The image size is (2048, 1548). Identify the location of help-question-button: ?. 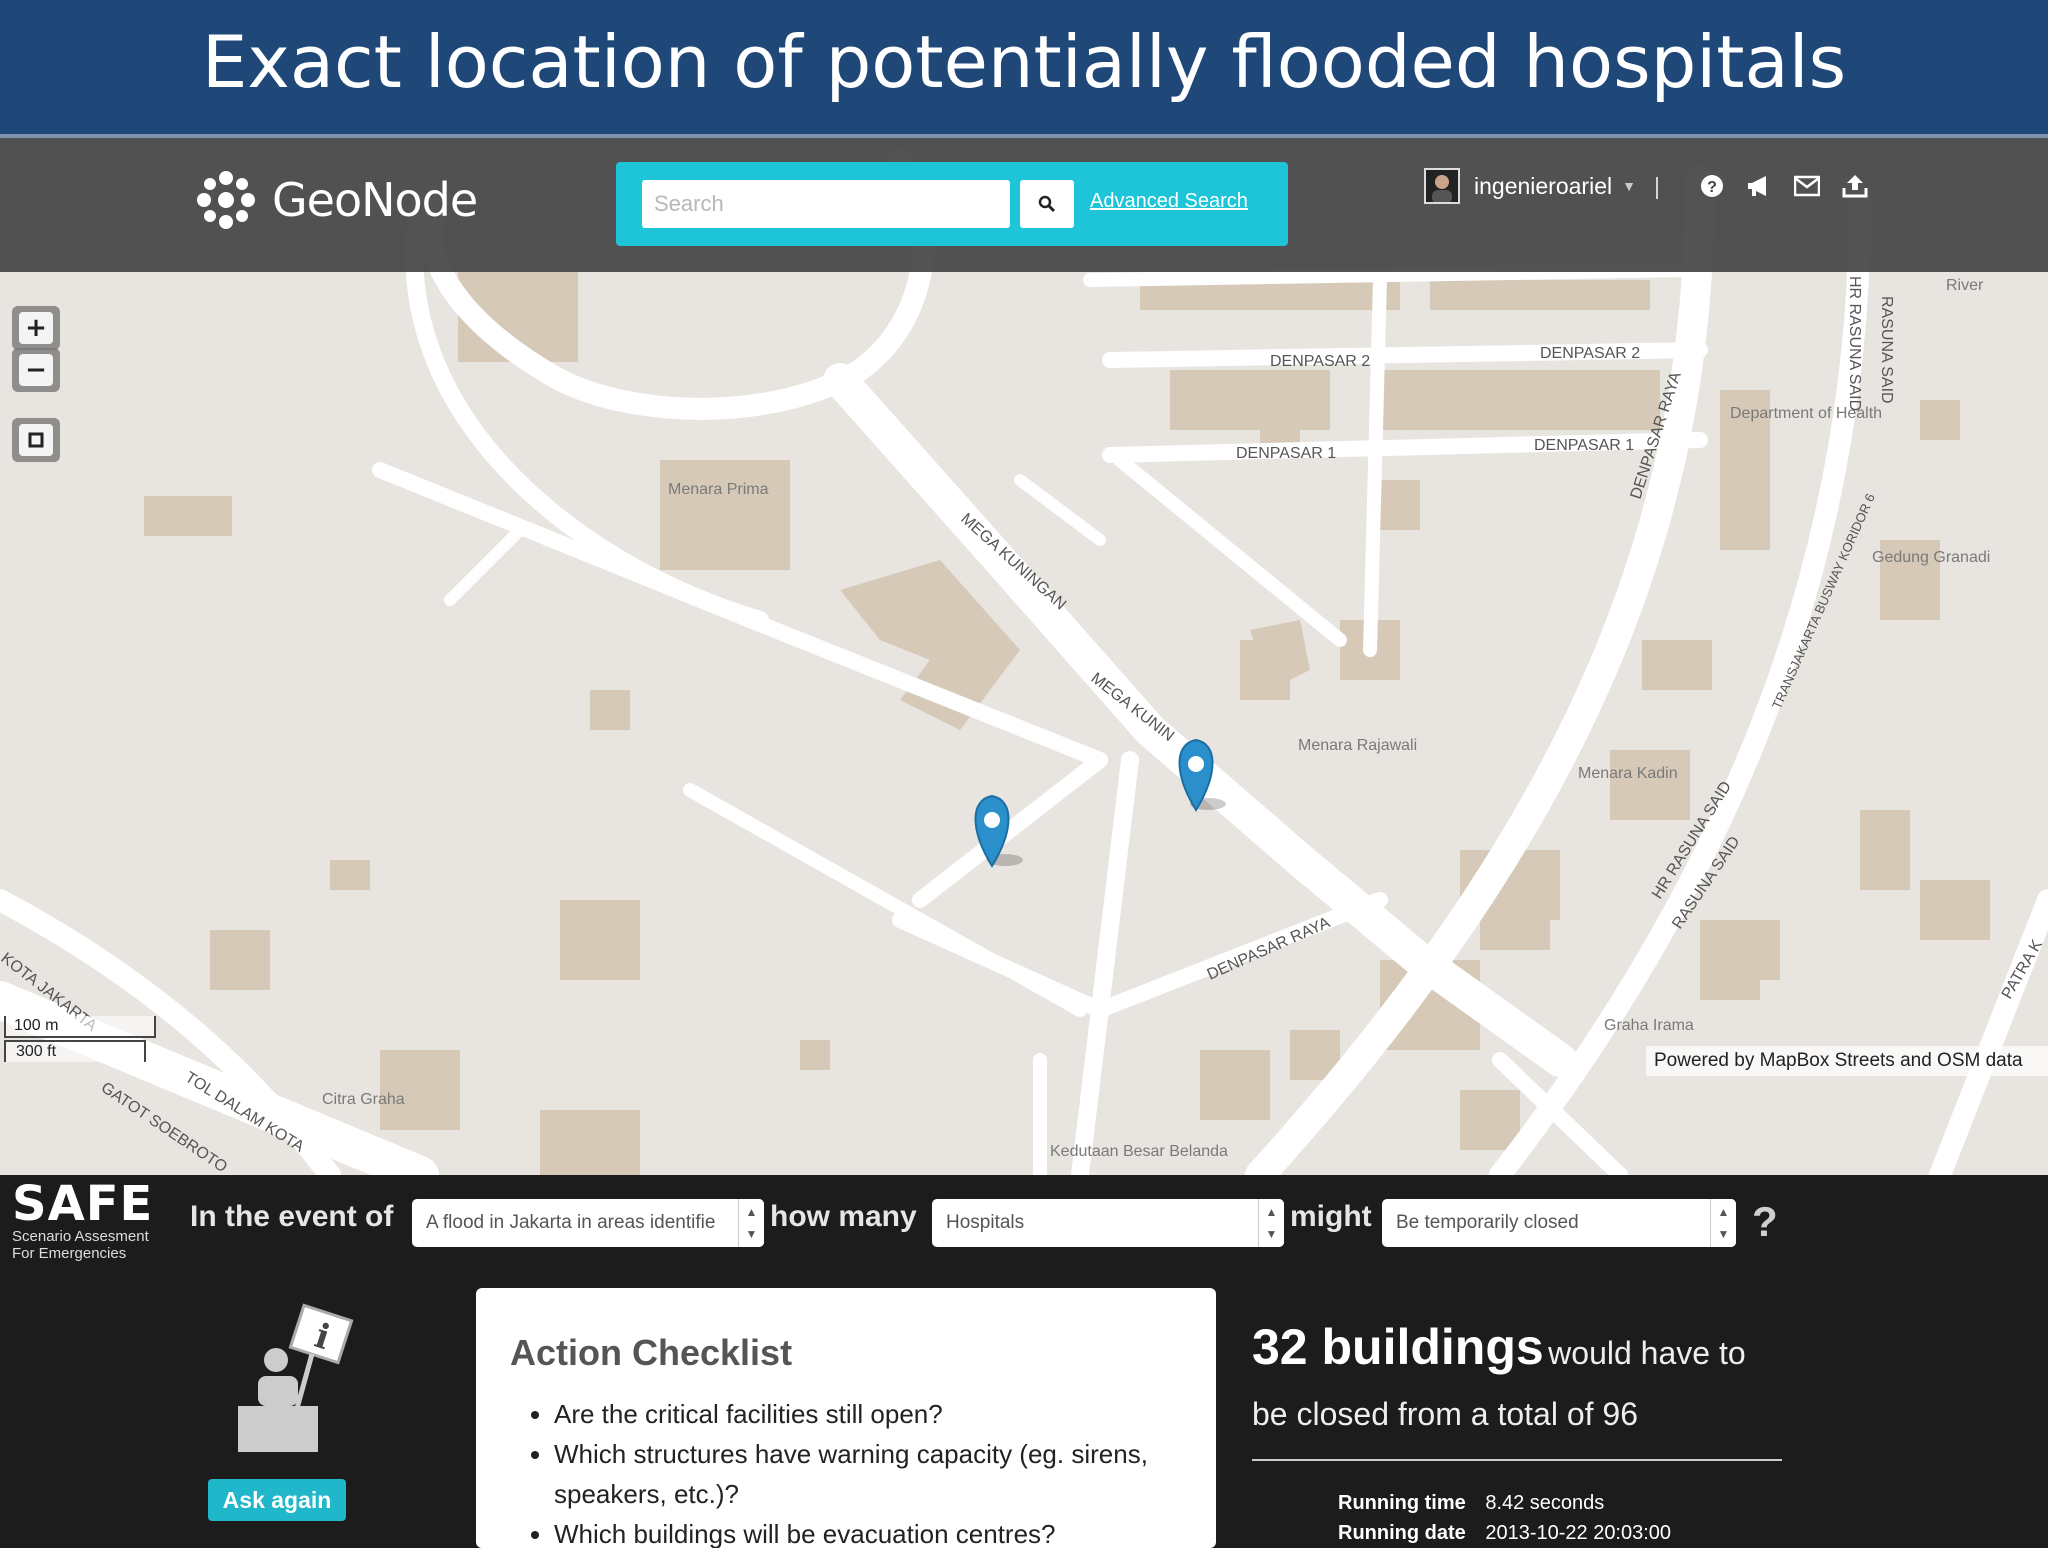
(1765, 1222).